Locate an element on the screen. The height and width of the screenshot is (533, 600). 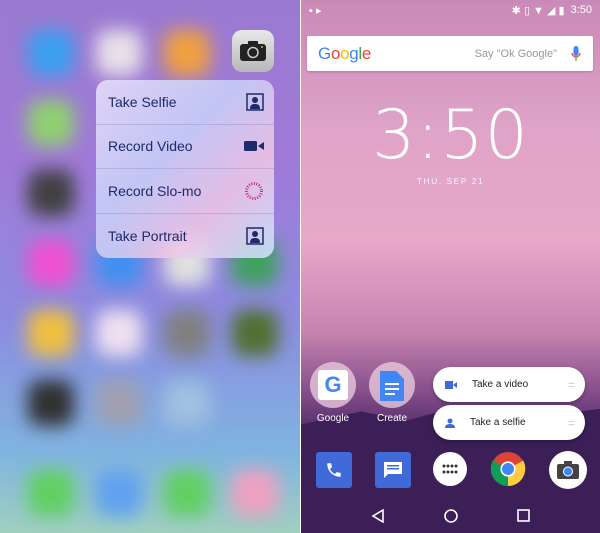
chrome-app-icon is located at coordinates (508, 469).